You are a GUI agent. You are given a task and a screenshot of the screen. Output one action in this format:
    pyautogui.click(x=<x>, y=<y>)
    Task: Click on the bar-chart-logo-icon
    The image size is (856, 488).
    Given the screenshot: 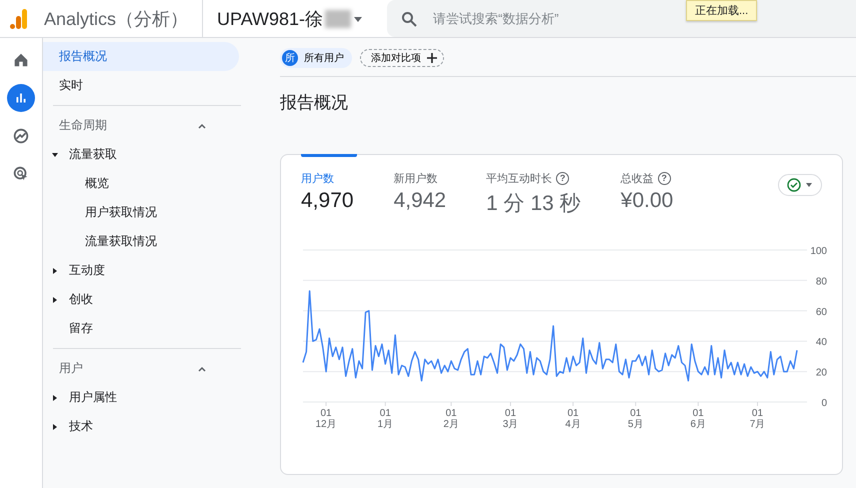 What is the action you would take?
    pyautogui.click(x=19, y=19)
    